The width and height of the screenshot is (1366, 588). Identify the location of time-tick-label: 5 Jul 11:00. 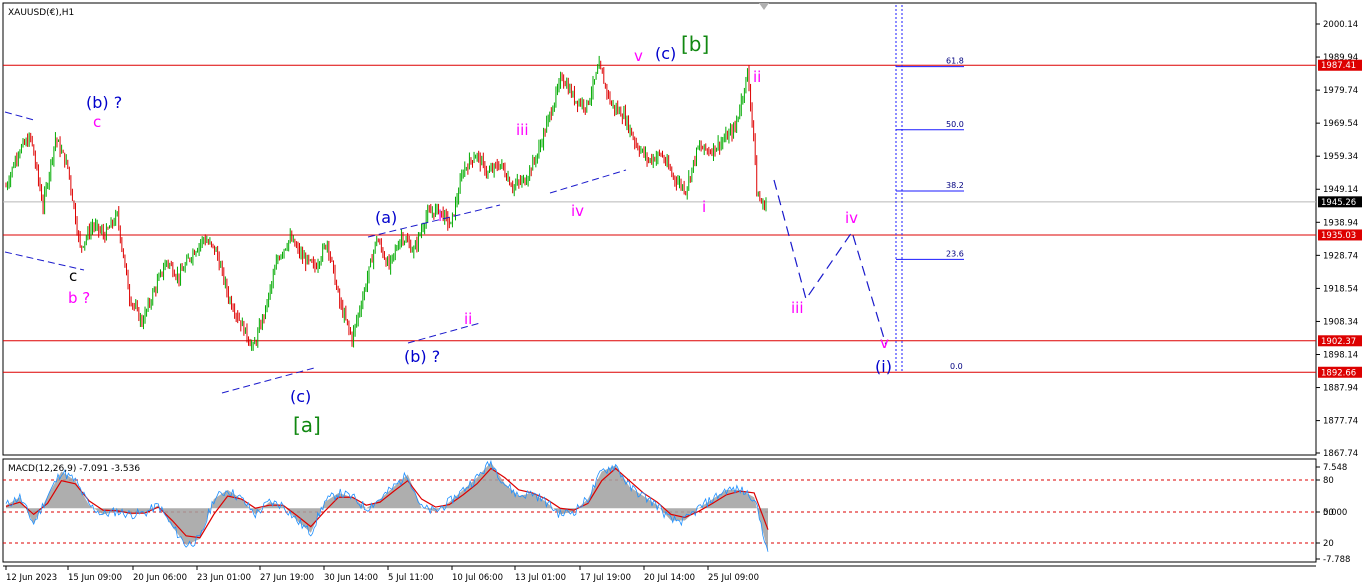
(411, 578).